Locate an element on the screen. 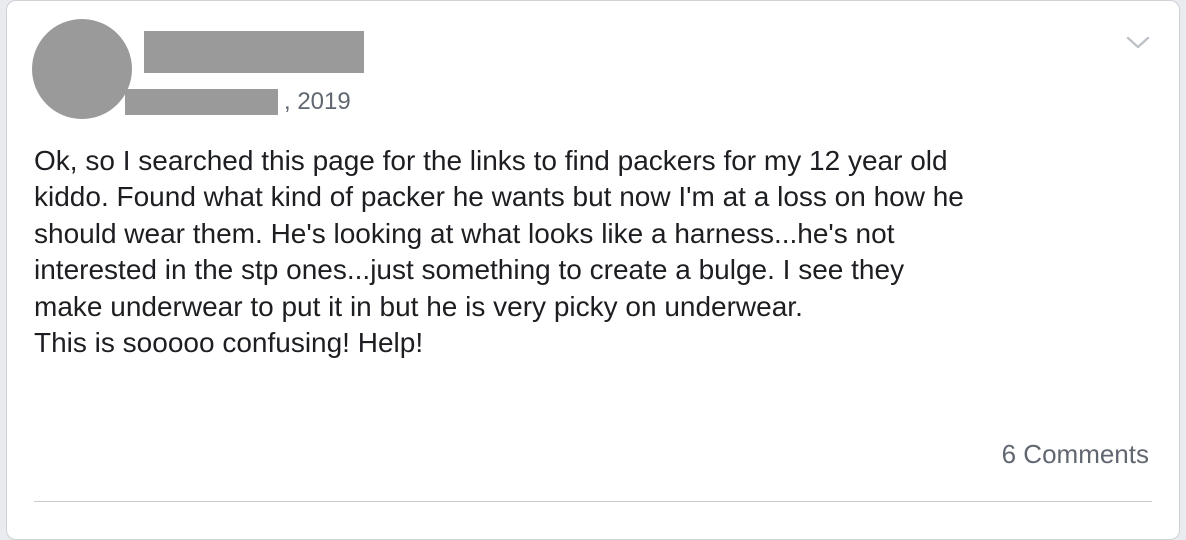 This screenshot has height=540, width=1186. chevron-down-icon is located at coordinates (1138, 42).